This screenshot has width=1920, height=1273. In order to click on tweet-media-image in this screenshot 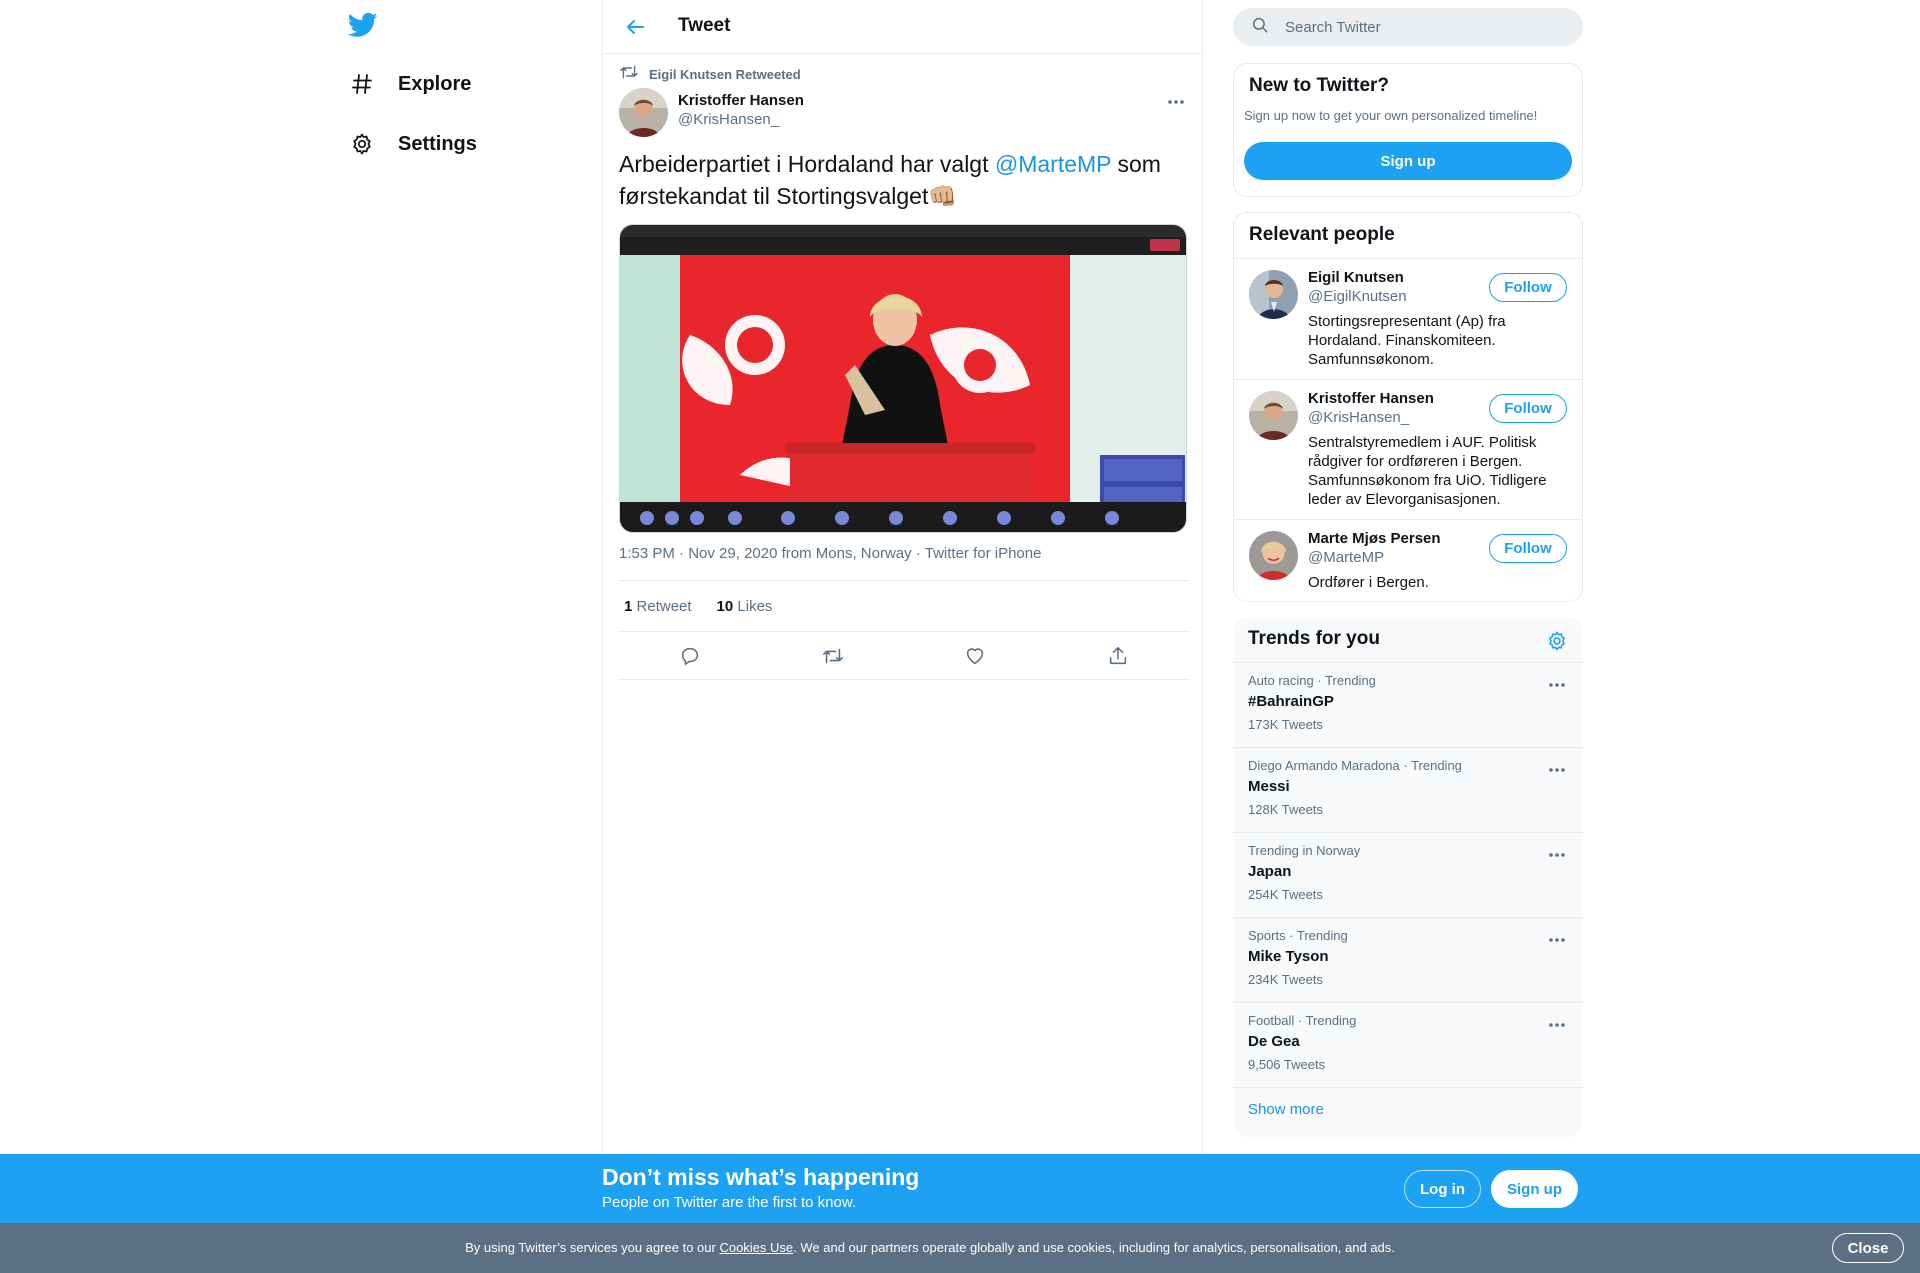, I will do `click(903, 378)`.